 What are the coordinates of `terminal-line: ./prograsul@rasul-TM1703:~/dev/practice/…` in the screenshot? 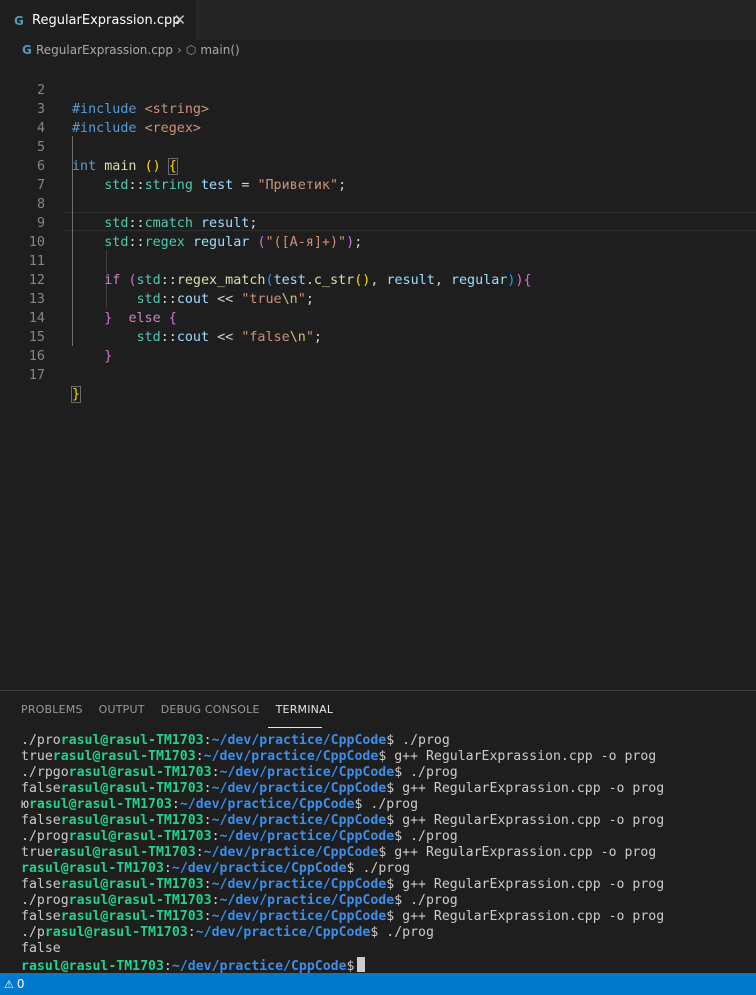 It's located at (342, 837).